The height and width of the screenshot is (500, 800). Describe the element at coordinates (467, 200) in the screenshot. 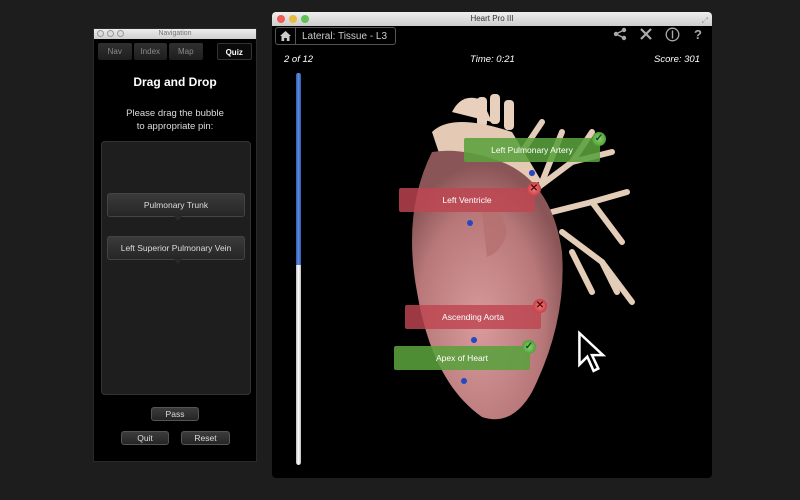

I see `label-text: Left Ventricle` at that location.